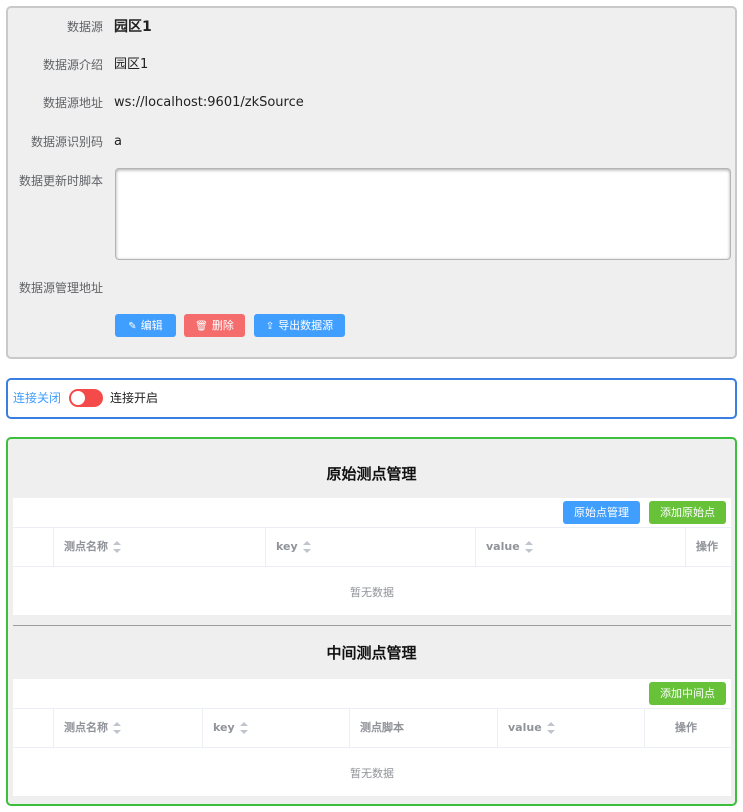 The width and height of the screenshot is (743, 812). I want to click on datasource-address-row: 数据源地址 ws://localhost:9601/zkSource, so click(371, 103).